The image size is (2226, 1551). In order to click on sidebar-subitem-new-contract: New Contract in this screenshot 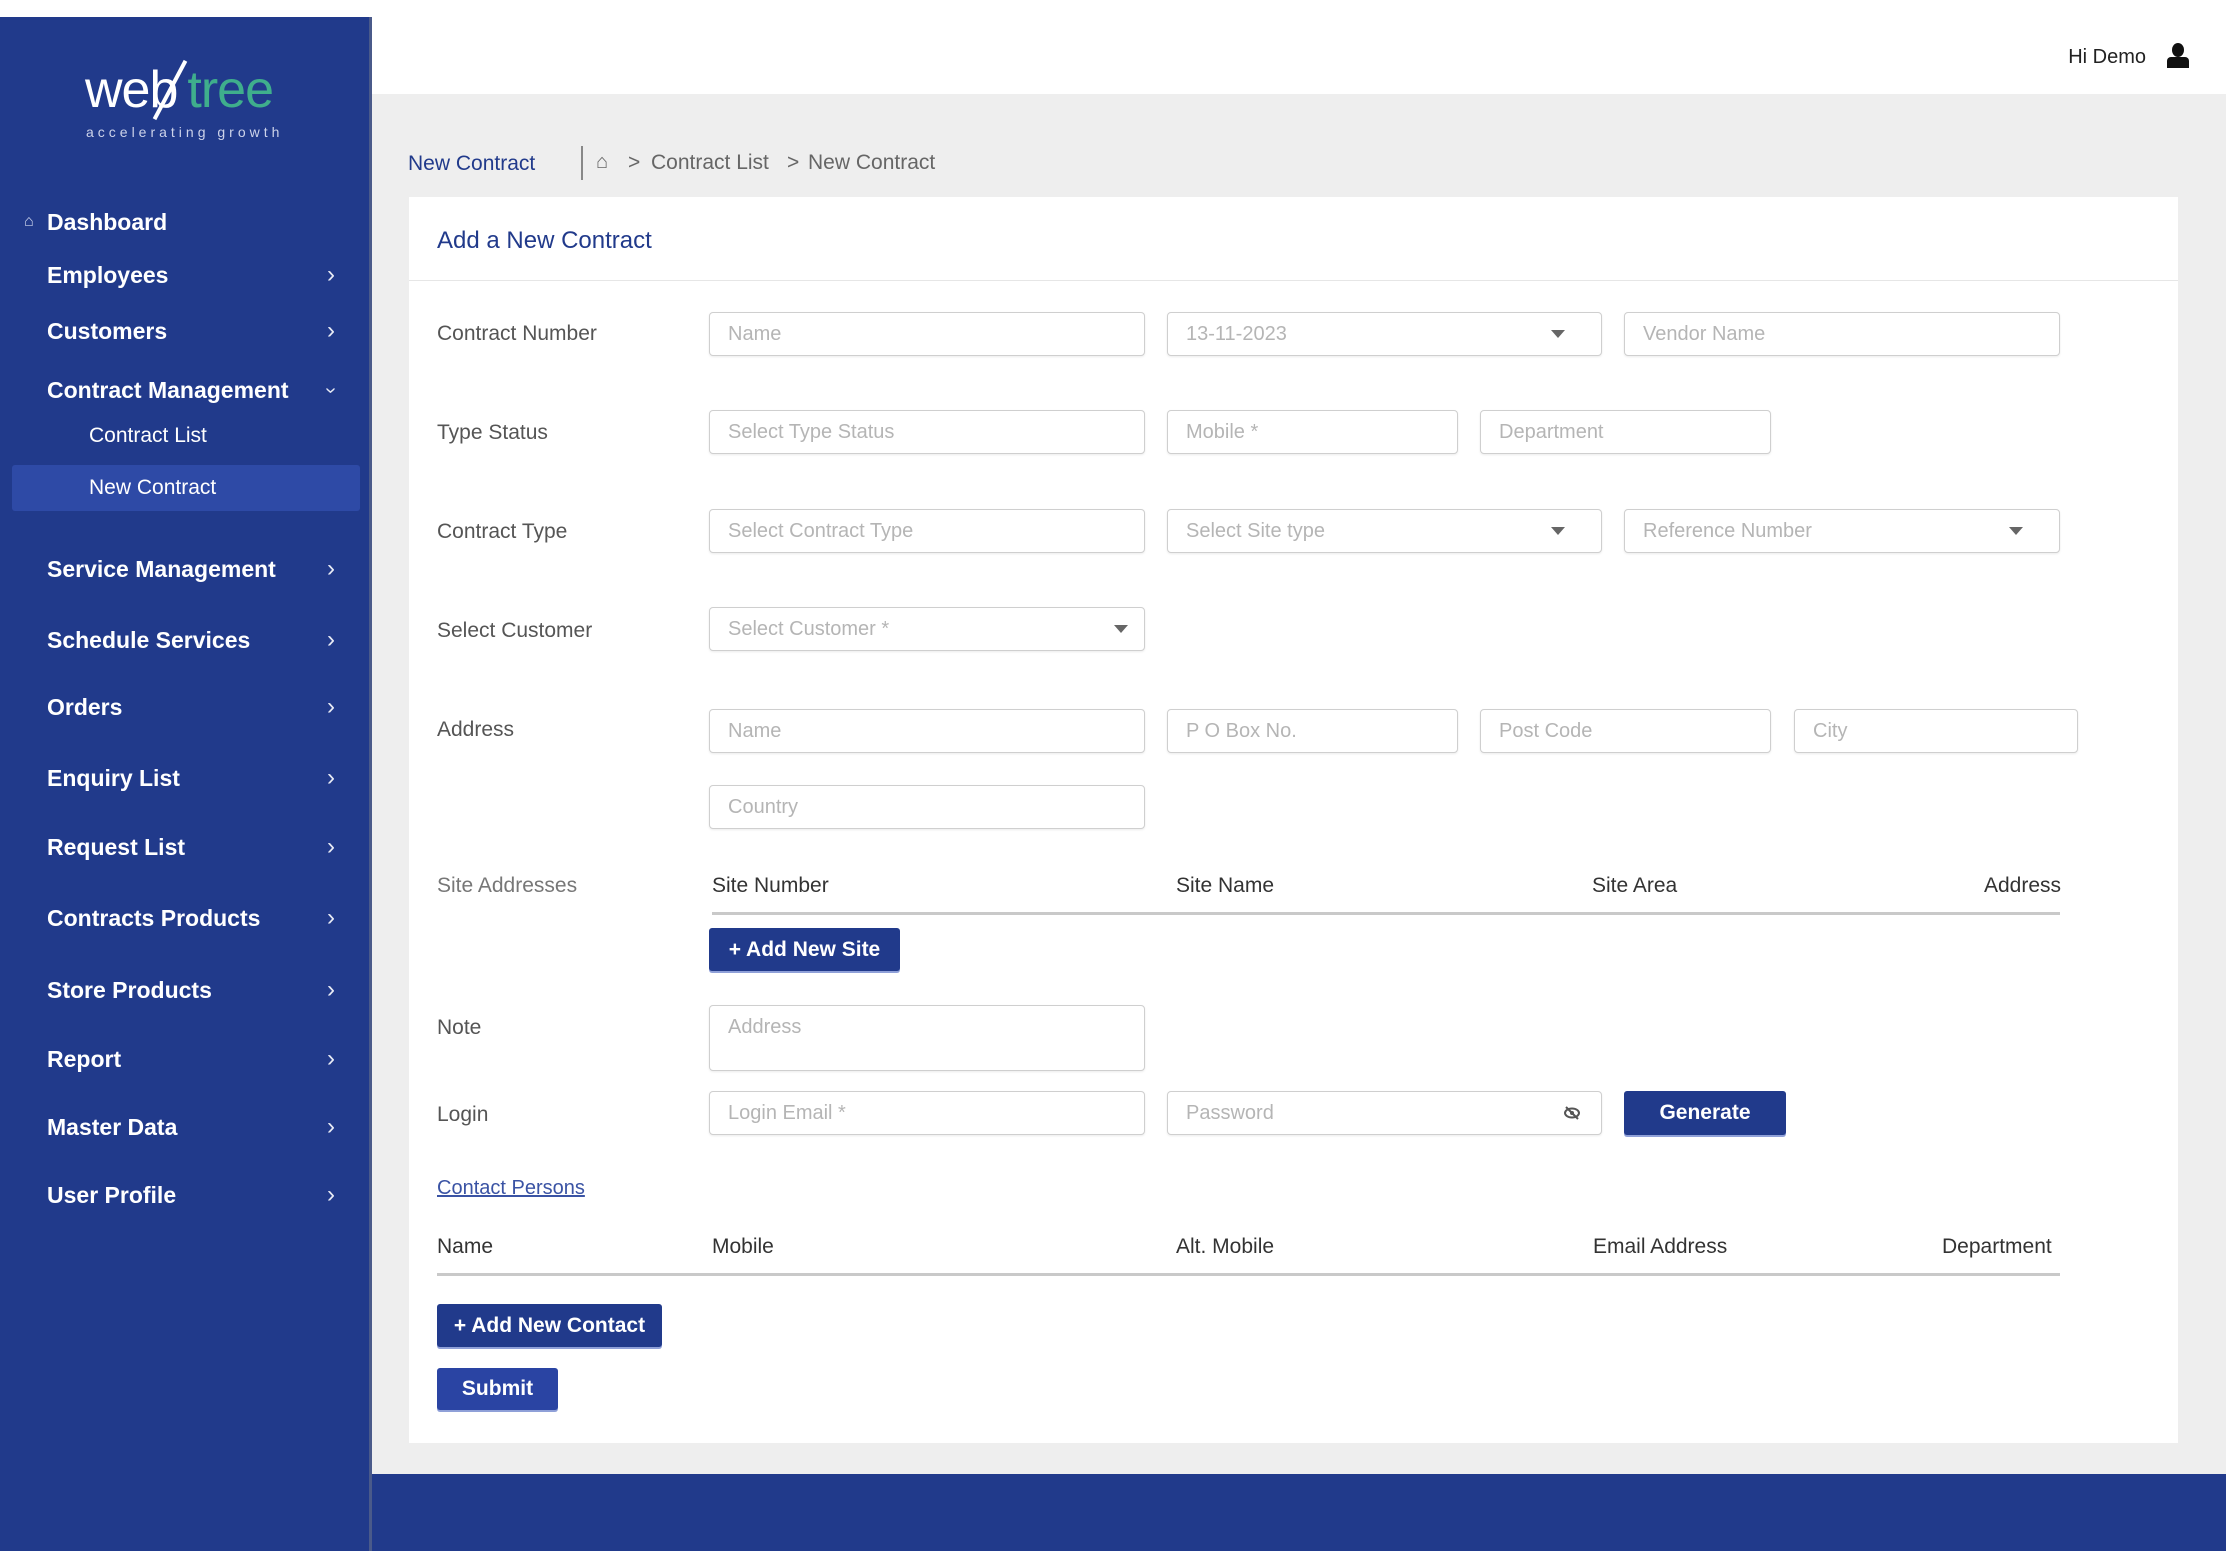, I will do `click(186, 488)`.